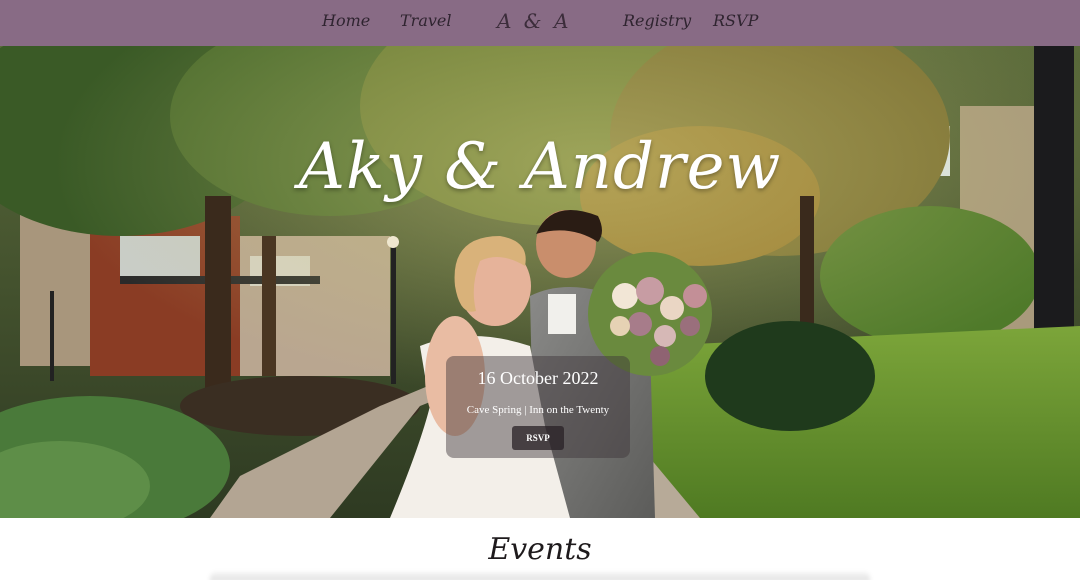 Image resolution: width=1080 pixels, height=580 pixels. I want to click on site-logo: A & A, so click(534, 21).